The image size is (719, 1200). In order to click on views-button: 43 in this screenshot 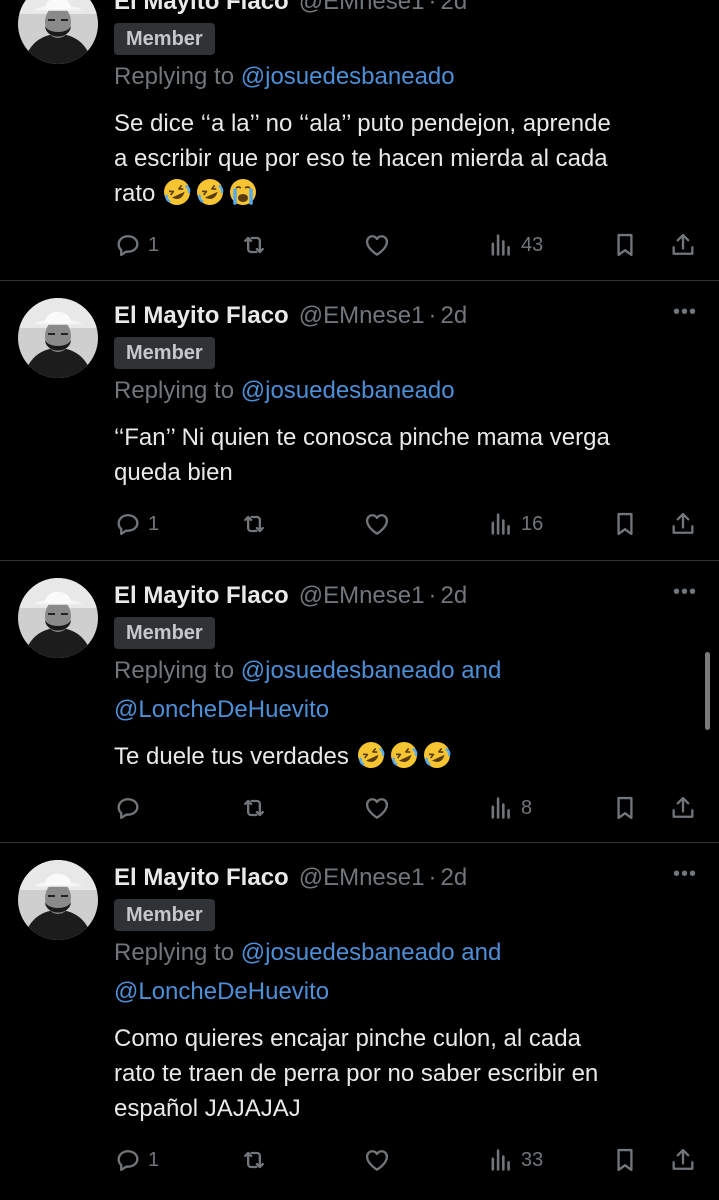, I will do `click(515, 245)`.